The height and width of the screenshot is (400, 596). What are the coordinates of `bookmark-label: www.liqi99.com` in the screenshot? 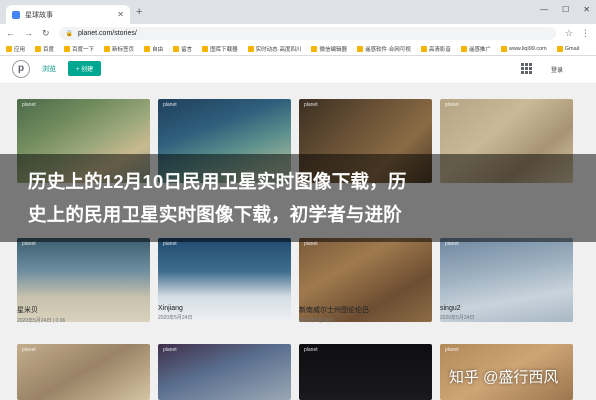 It's located at (527, 48).